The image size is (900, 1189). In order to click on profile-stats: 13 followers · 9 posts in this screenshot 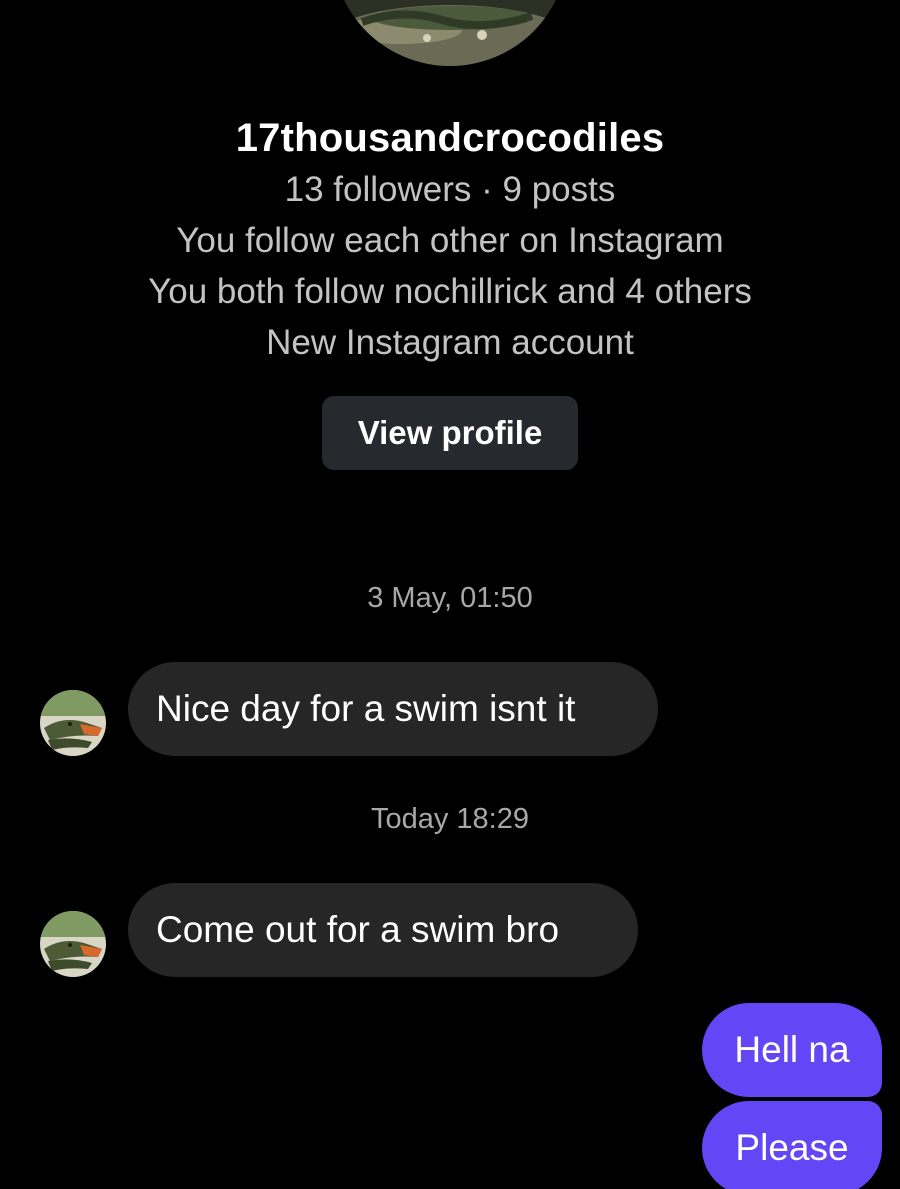, I will do `click(450, 189)`.